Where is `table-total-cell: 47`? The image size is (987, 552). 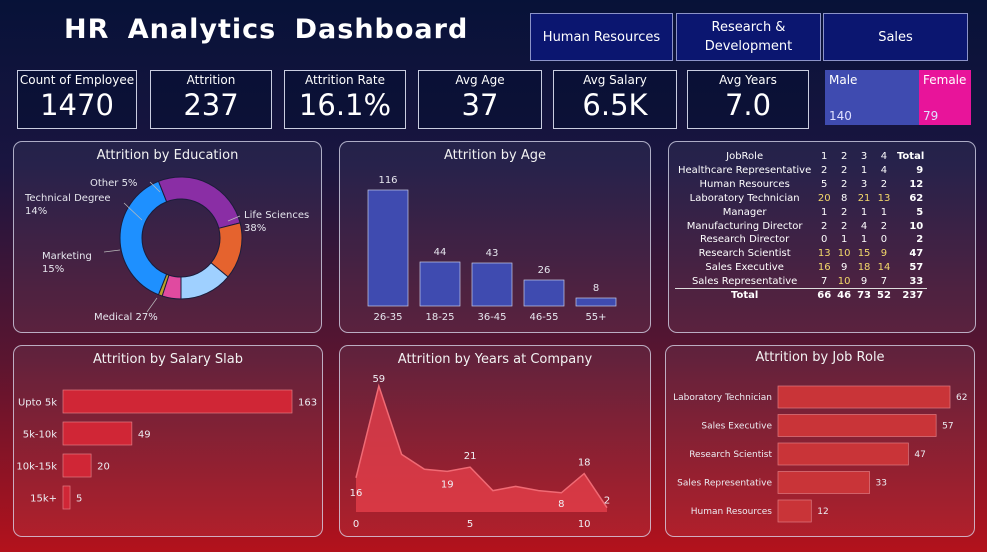 table-total-cell: 47 is located at coordinates (916, 254).